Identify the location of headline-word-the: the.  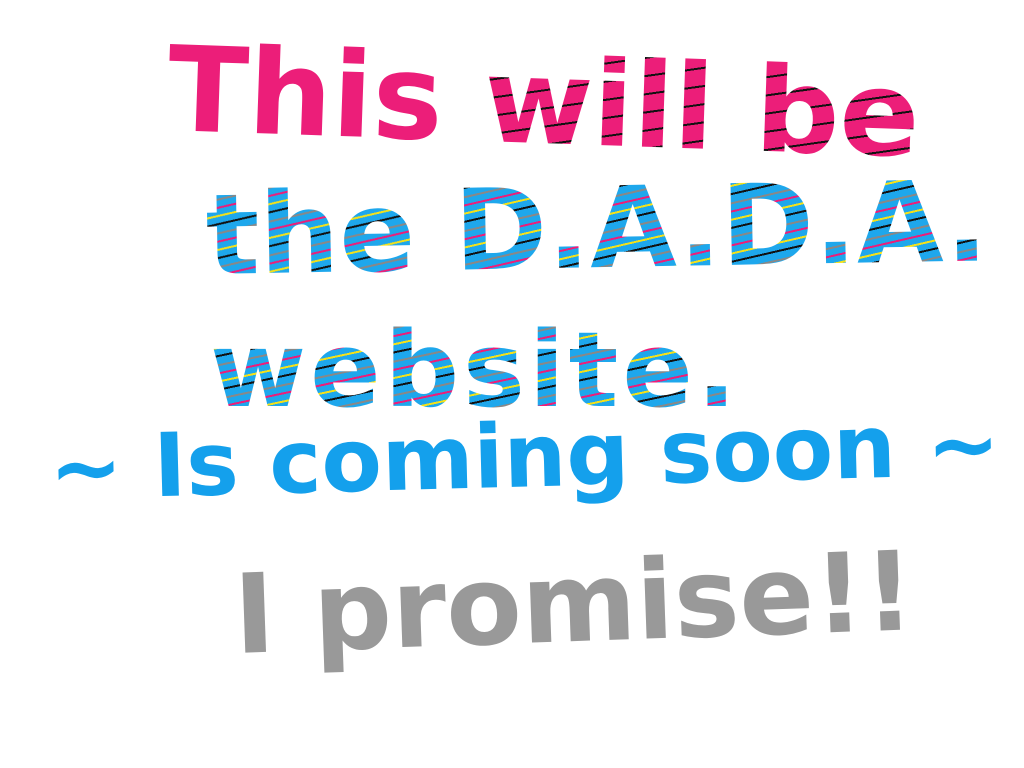
(310, 234).